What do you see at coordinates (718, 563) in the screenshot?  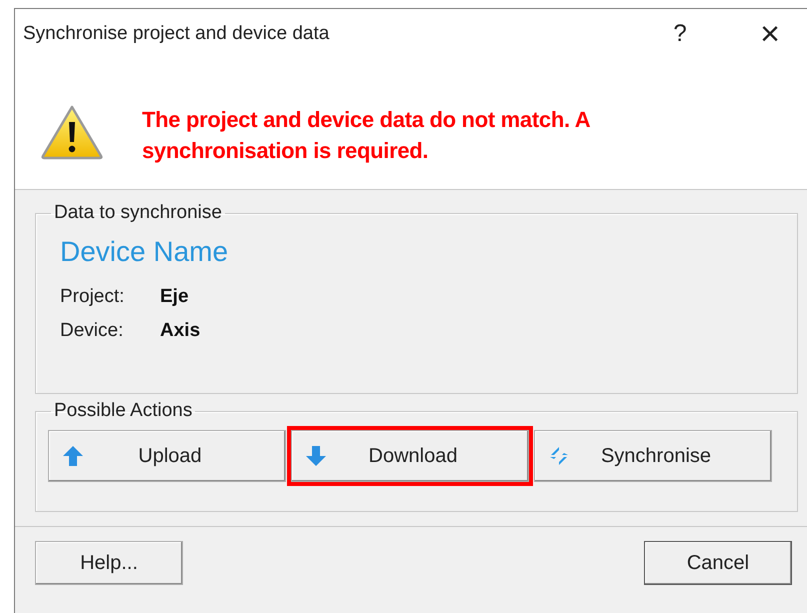 I see `cancel-button: Cancel` at bounding box center [718, 563].